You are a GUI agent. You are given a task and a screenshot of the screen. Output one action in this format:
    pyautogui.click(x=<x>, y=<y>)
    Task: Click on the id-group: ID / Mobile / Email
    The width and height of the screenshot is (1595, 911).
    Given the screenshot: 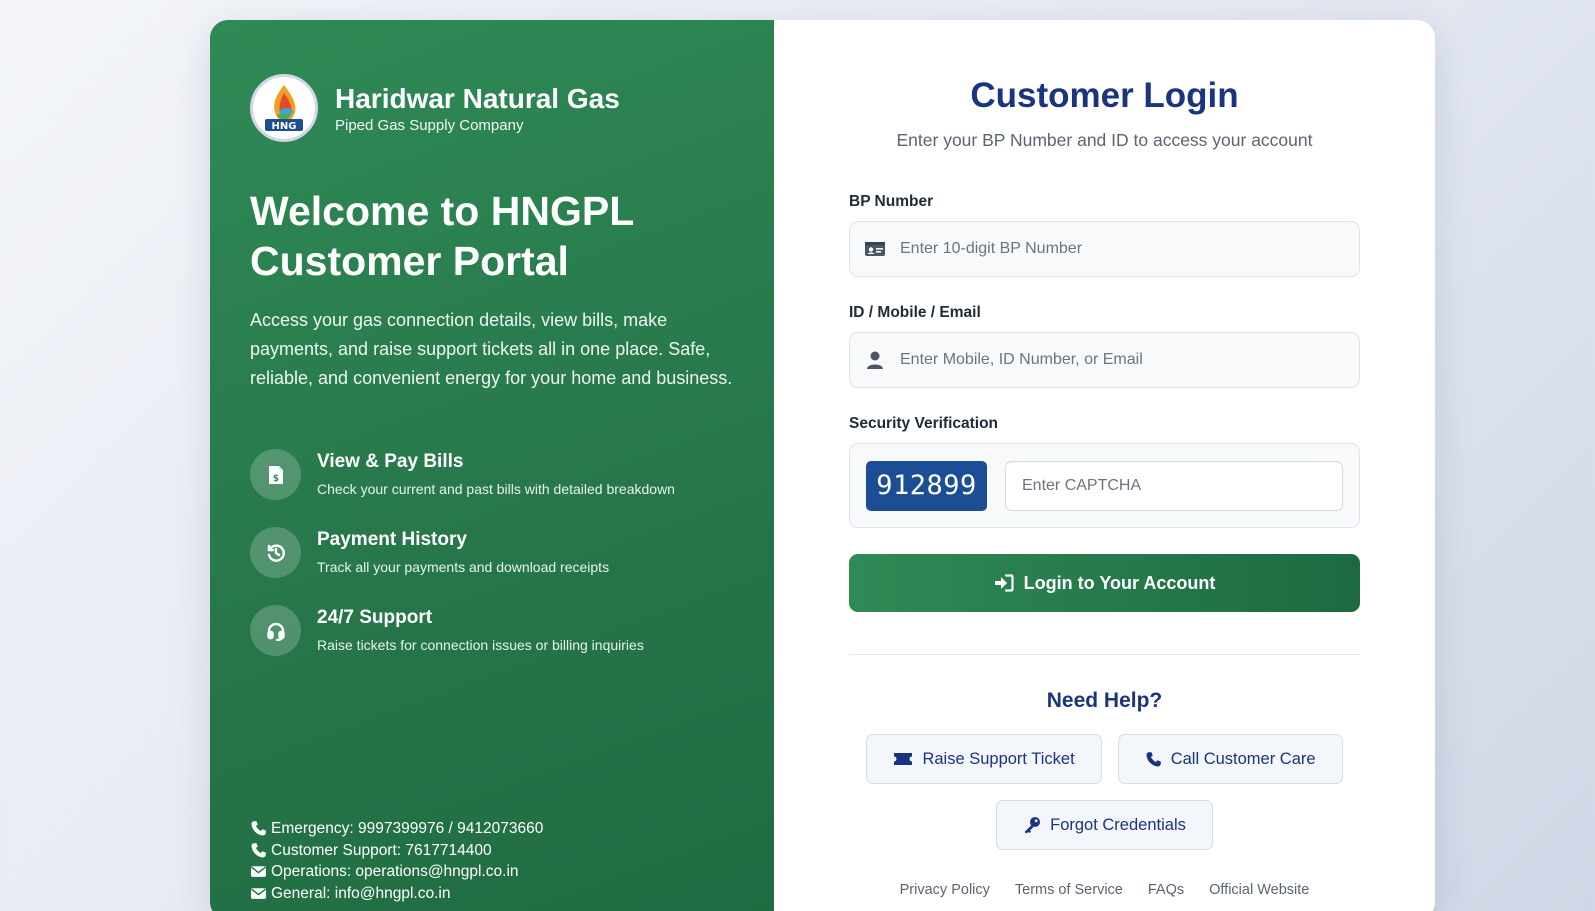 What is the action you would take?
    pyautogui.click(x=1104, y=346)
    